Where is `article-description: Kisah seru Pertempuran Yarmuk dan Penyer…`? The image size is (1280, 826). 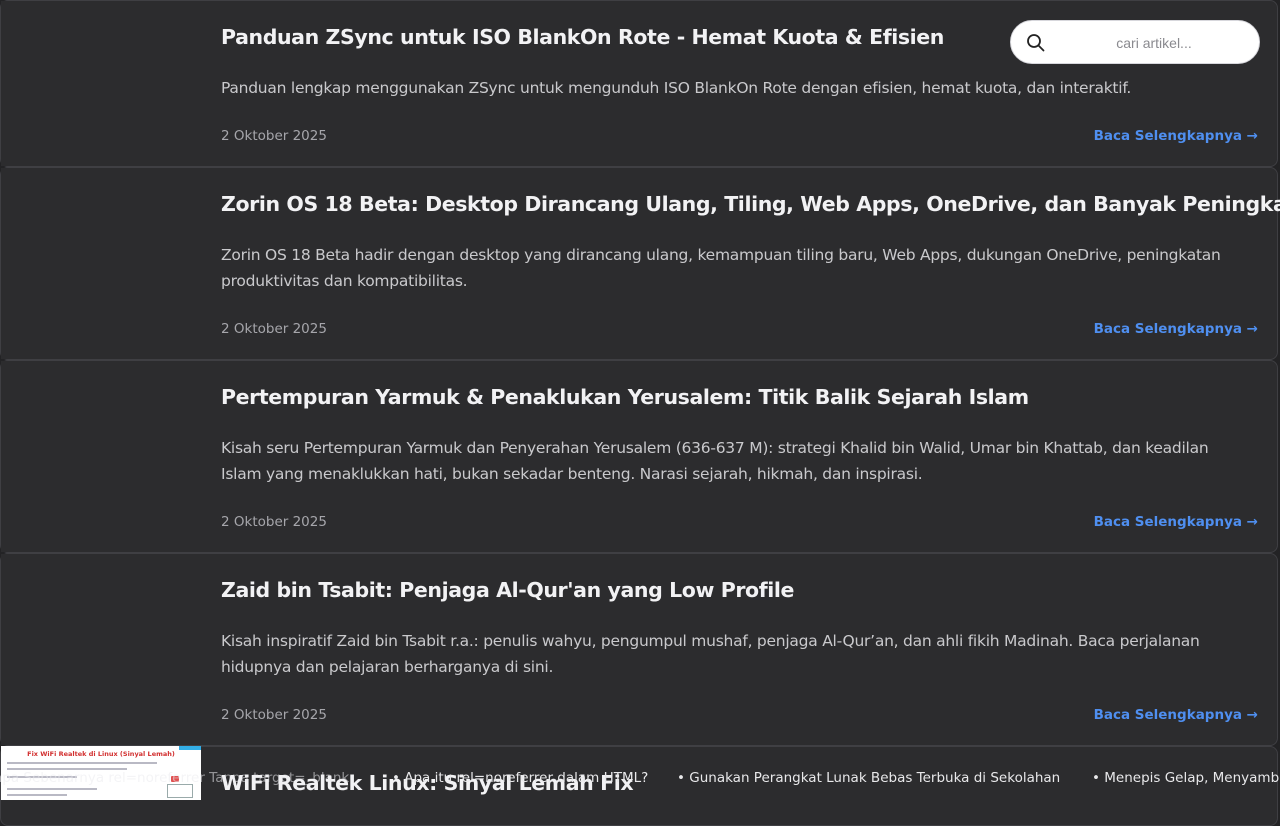
article-description: Kisah seru Pertempuran Yarmuk dan Penyer… is located at coordinates (715, 461).